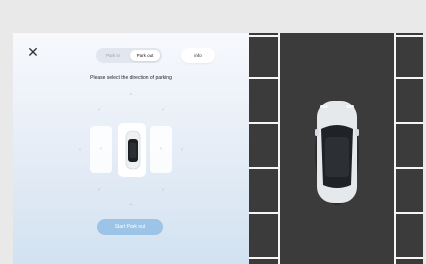 Image resolution: width=426 pixels, height=264 pixels. Describe the element at coordinates (130, 227) in the screenshot. I see `start-park-out-button: Start Park out` at that location.